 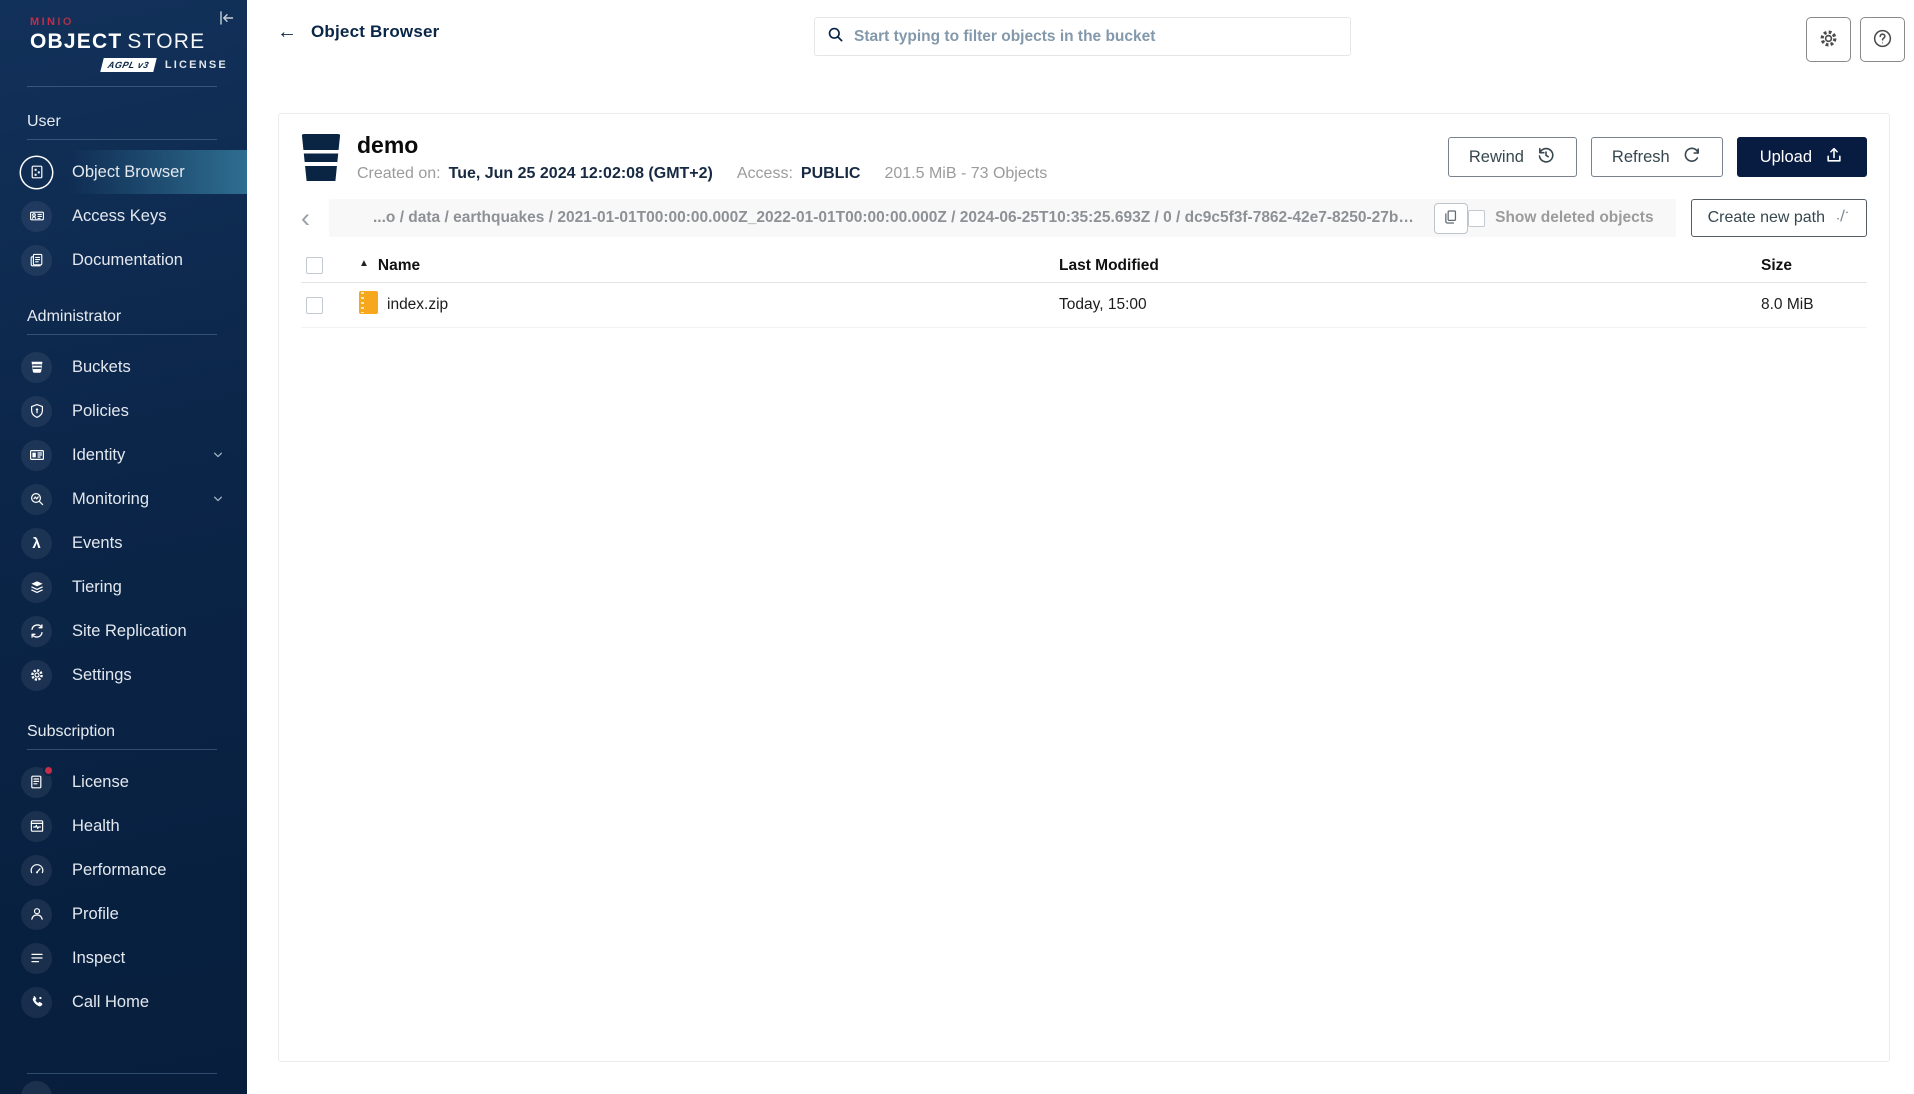 I want to click on monitoring-icon, so click(x=36, y=499).